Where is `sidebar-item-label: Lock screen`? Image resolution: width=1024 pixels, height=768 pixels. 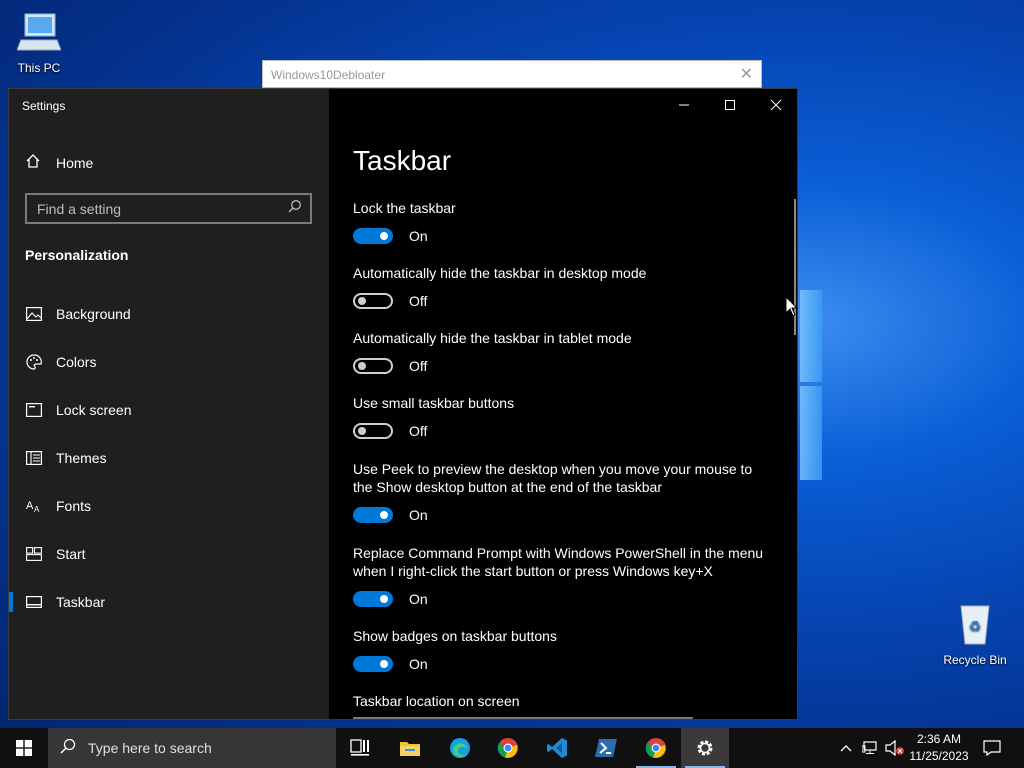
sidebar-item-label: Lock screen is located at coordinates (94, 410).